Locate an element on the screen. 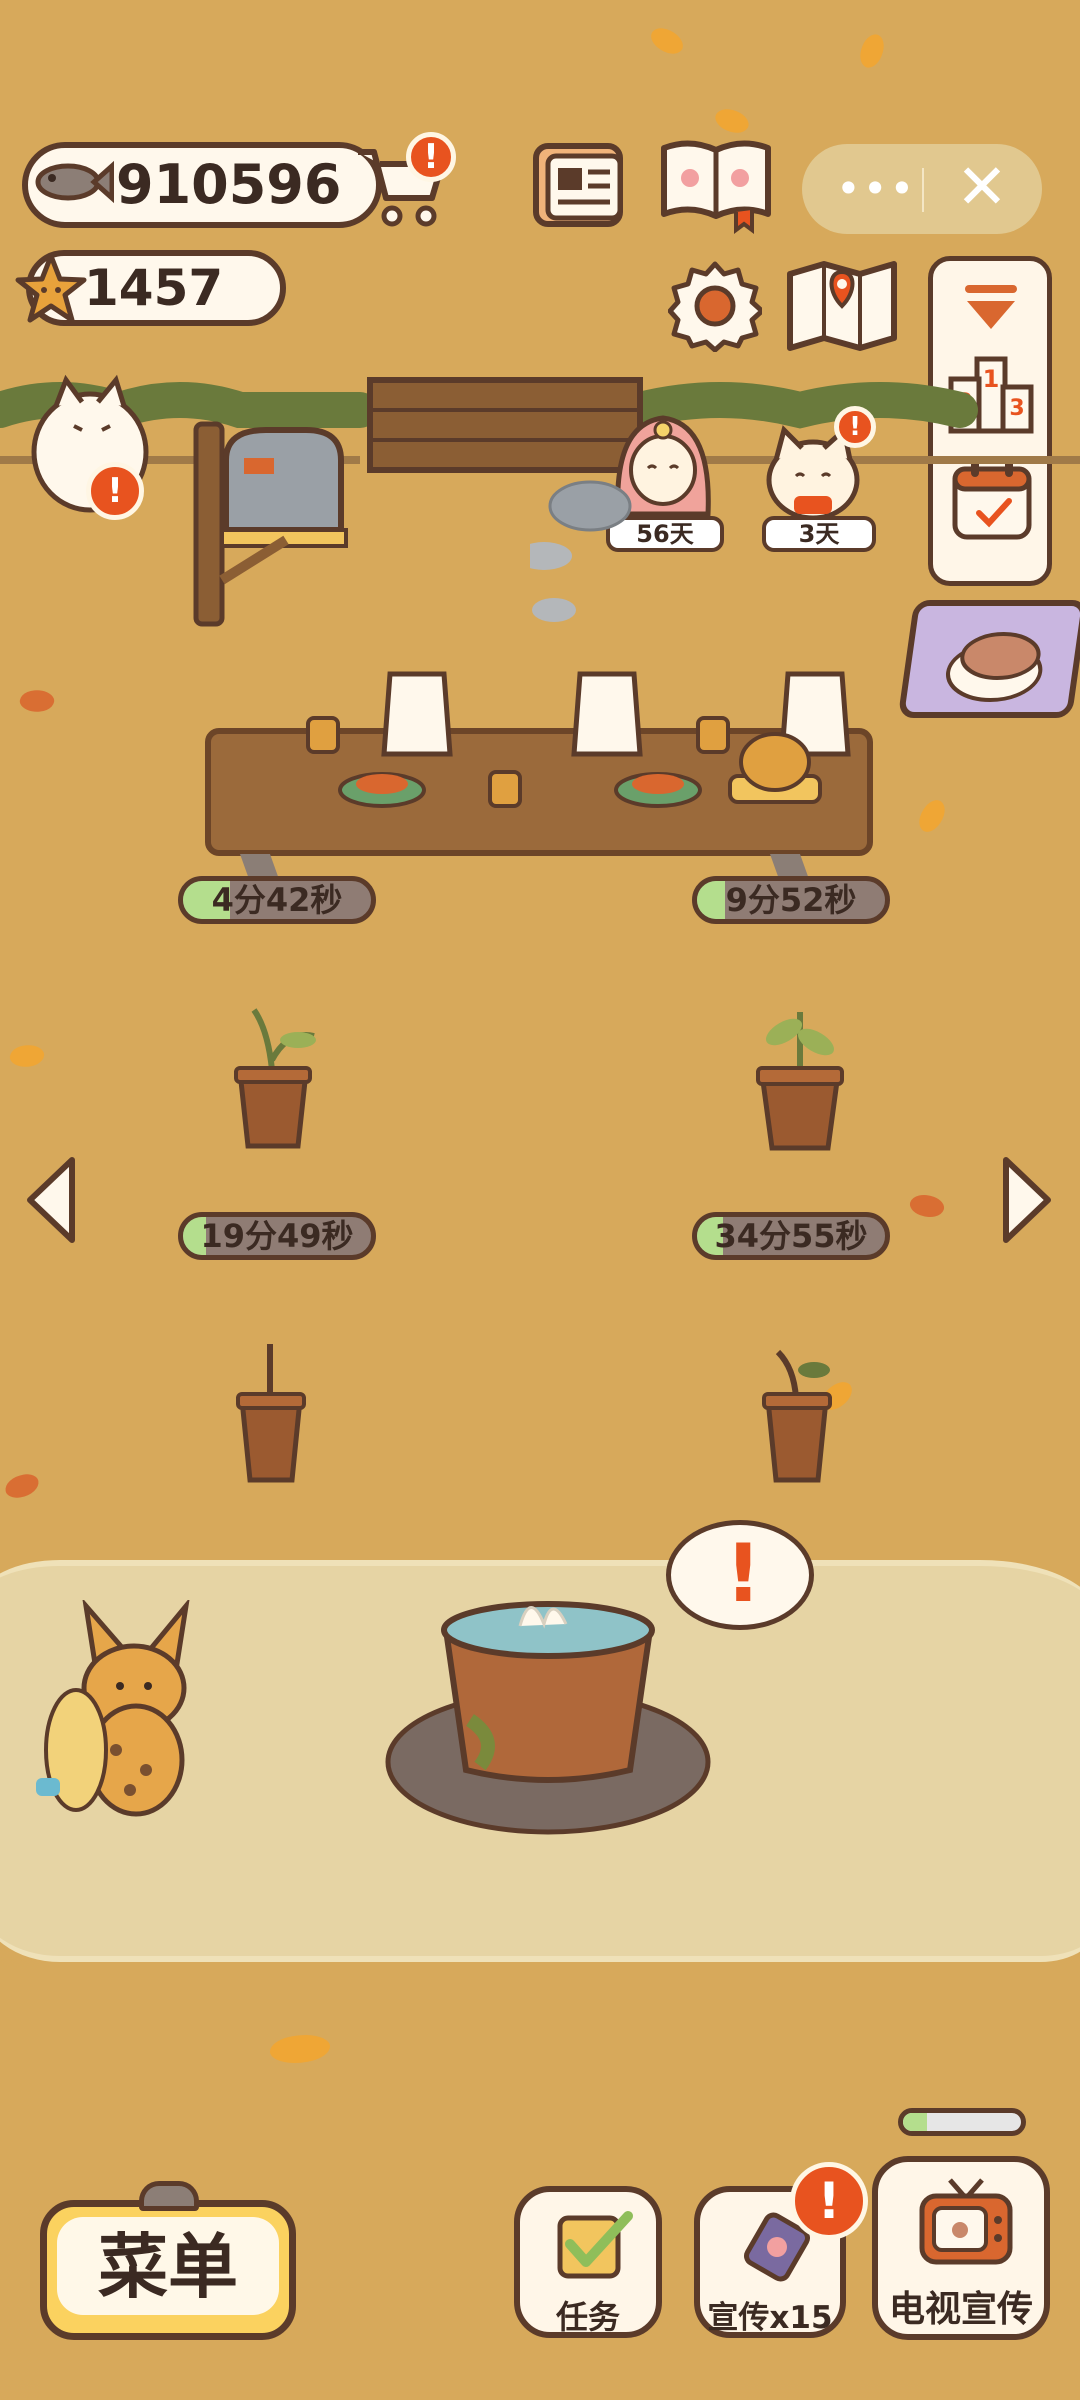 This screenshot has height=2400, width=1080. timer-text: 4分42秒 is located at coordinates (277, 900).